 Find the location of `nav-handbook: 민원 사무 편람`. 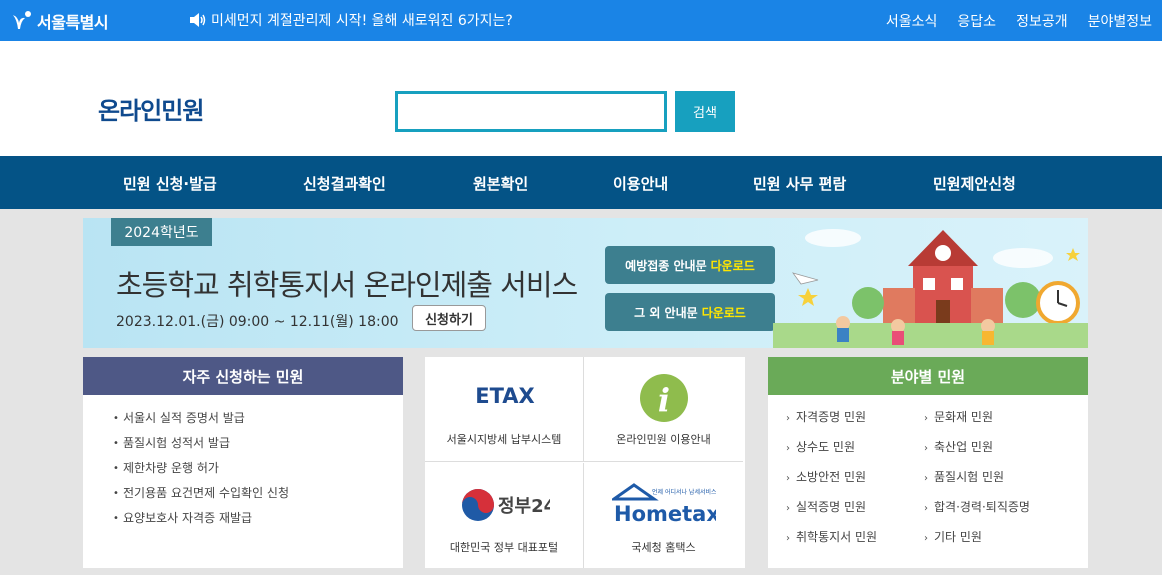

nav-handbook: 민원 사무 편람 is located at coordinates (799, 183).